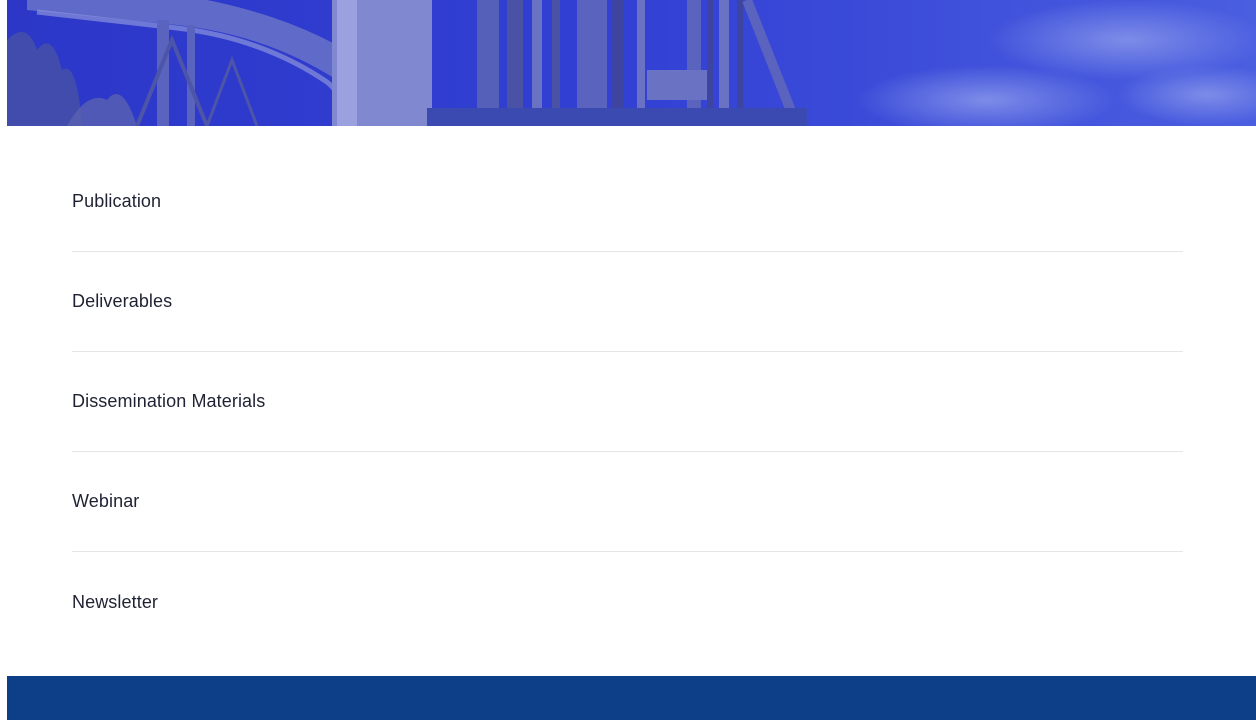  Describe the element at coordinates (115, 601) in the screenshot. I see `menu-item-label: Newsletter` at that location.